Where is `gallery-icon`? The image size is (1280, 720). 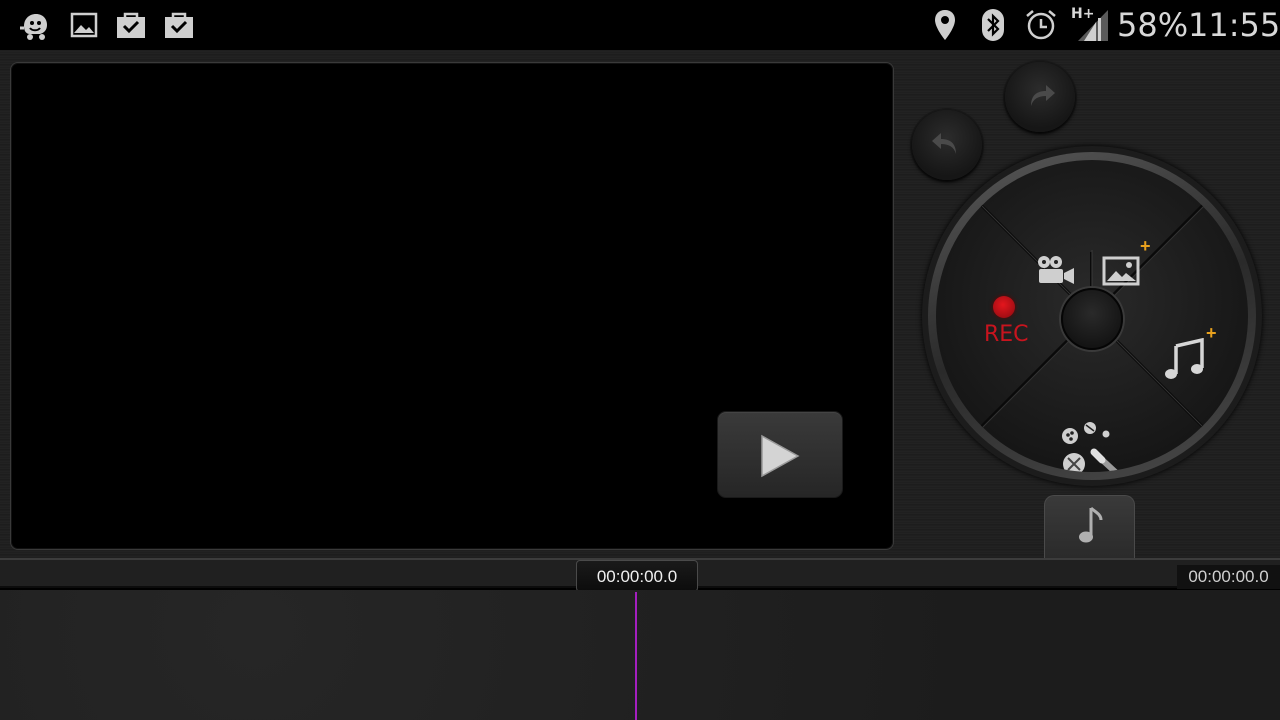
gallery-icon is located at coordinates (84, 25).